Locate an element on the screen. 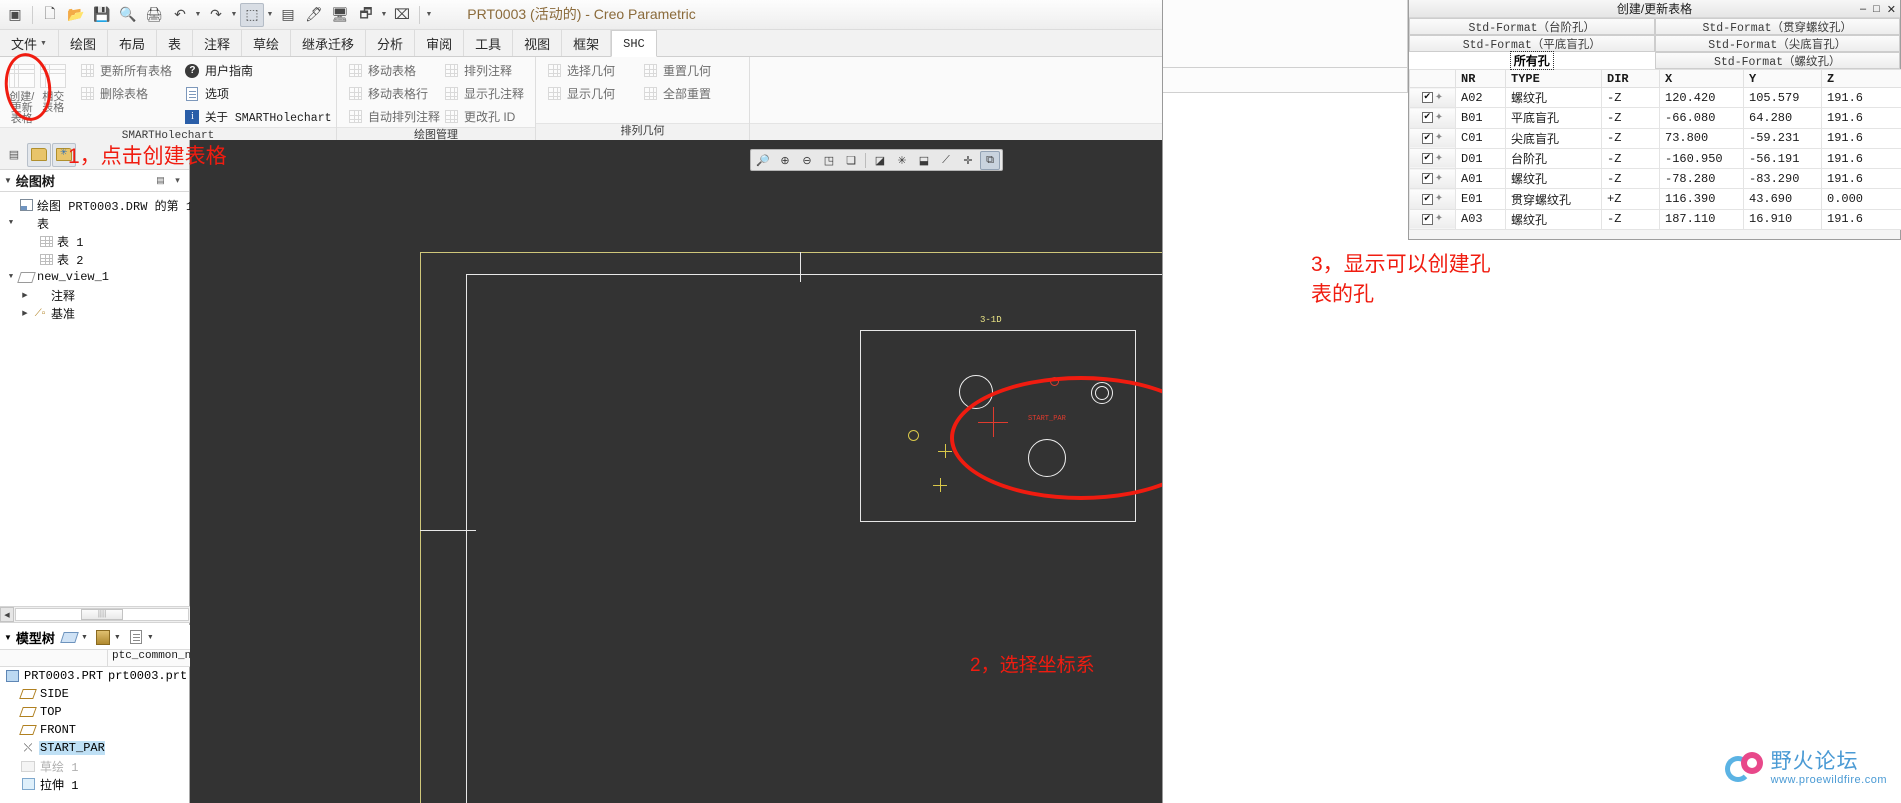 The image size is (1901, 803). select-box-icon: ⬚ is located at coordinates (252, 14).